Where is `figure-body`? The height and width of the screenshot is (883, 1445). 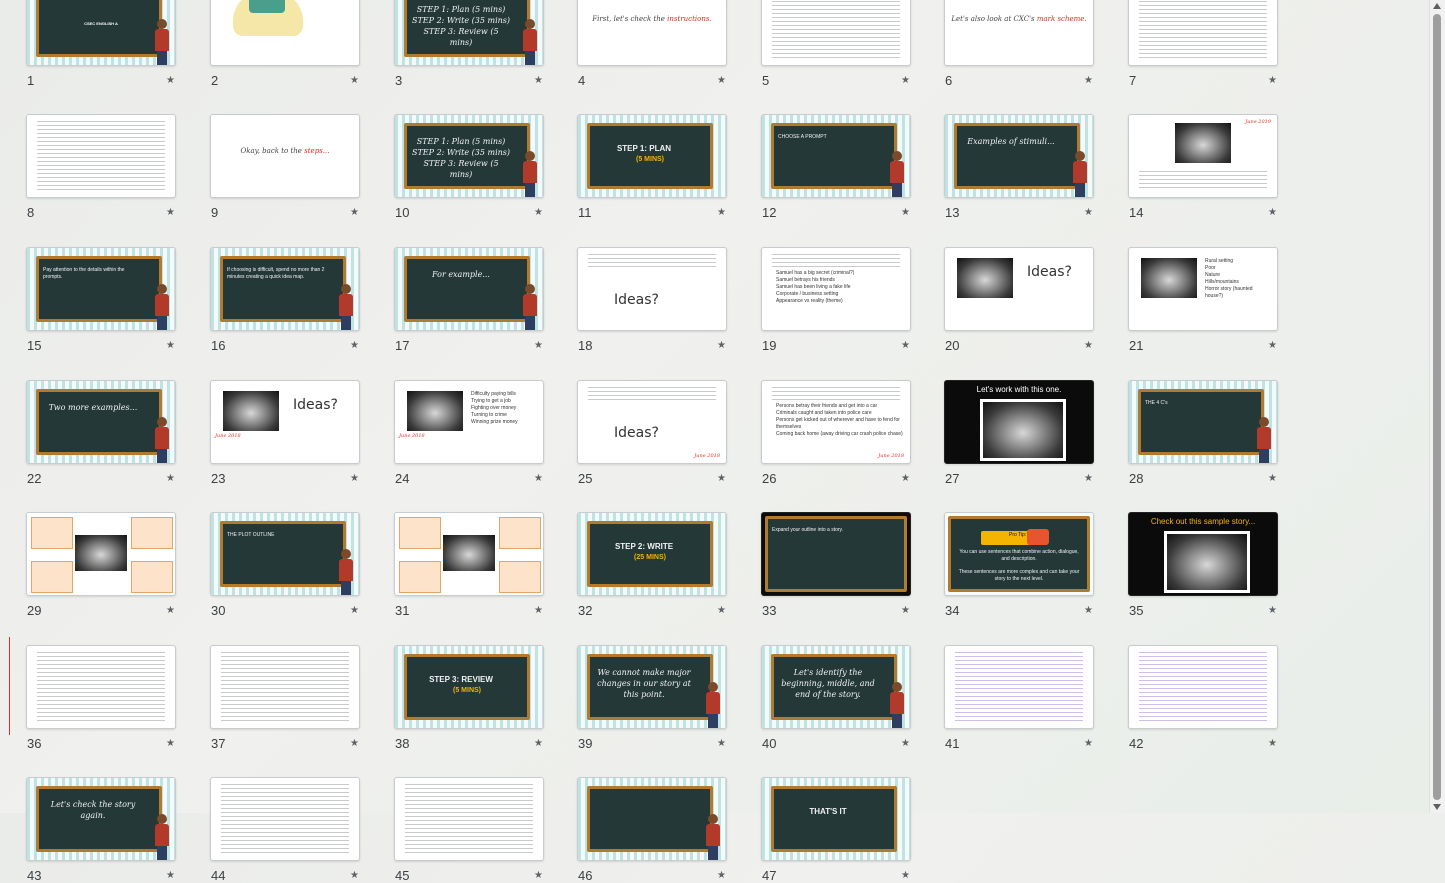
figure-body is located at coordinates (1080, 172).